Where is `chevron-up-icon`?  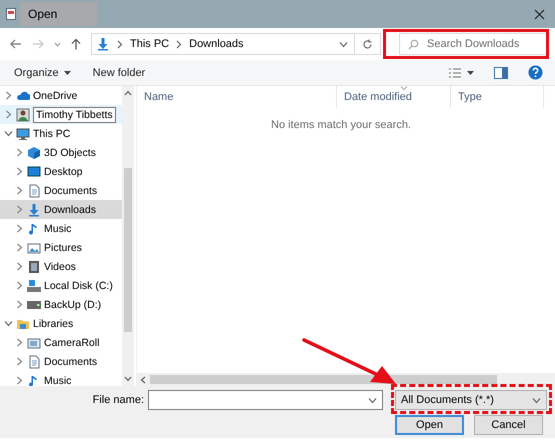 chevron-up-icon is located at coordinates (128, 93).